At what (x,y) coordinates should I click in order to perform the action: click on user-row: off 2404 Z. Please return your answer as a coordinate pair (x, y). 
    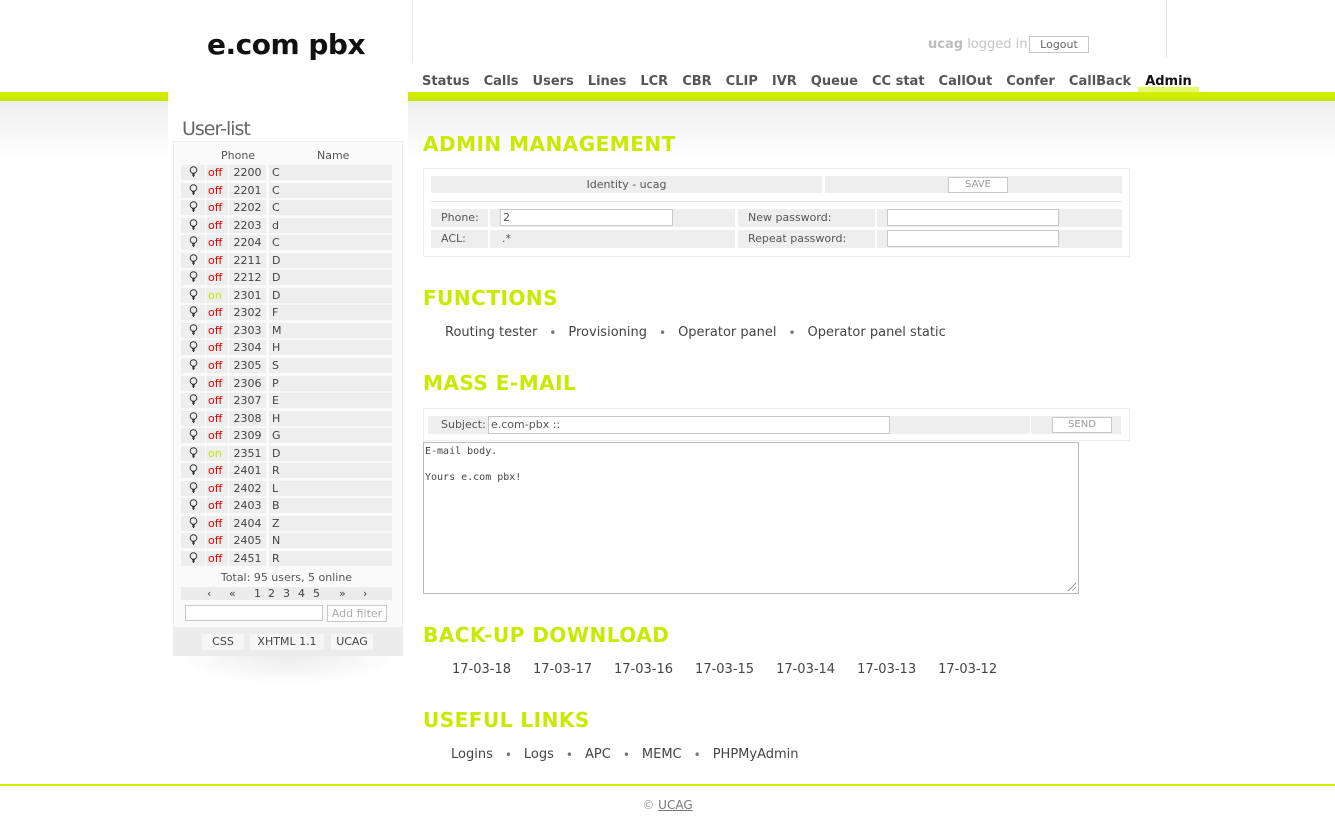
    Looking at the image, I should click on (286, 524).